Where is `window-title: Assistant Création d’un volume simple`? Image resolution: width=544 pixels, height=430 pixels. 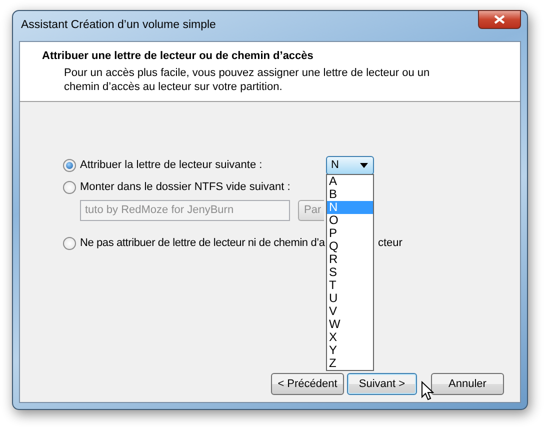 window-title: Assistant Création d’un volume simple is located at coordinates (118, 26).